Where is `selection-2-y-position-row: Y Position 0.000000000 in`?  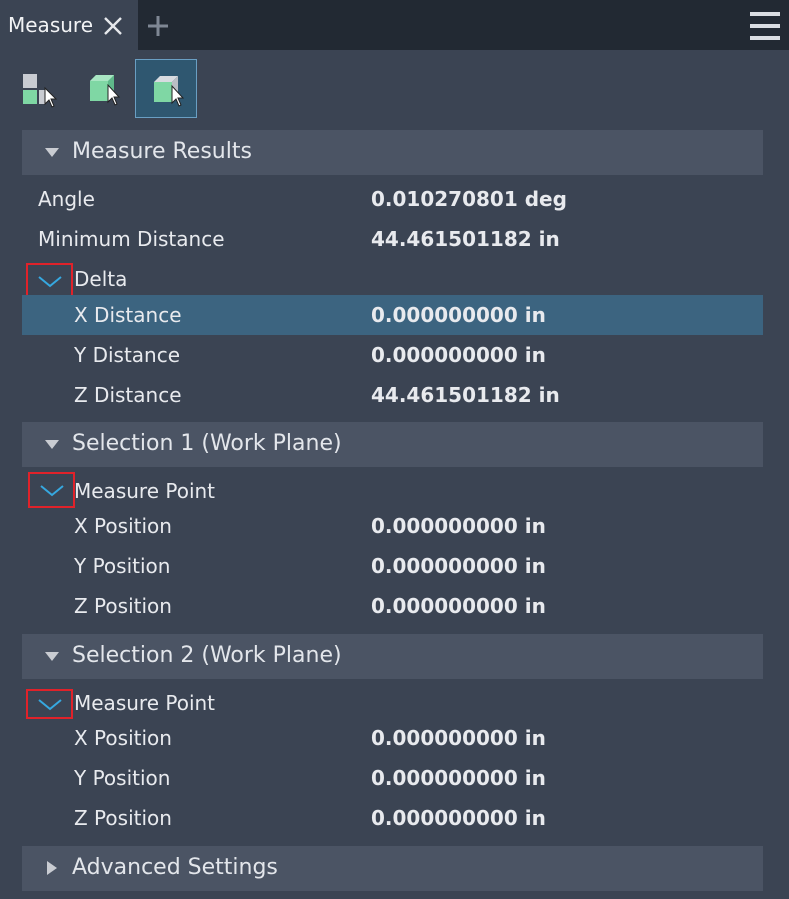 selection-2-y-position-row: Y Position 0.000000000 in is located at coordinates (392, 778).